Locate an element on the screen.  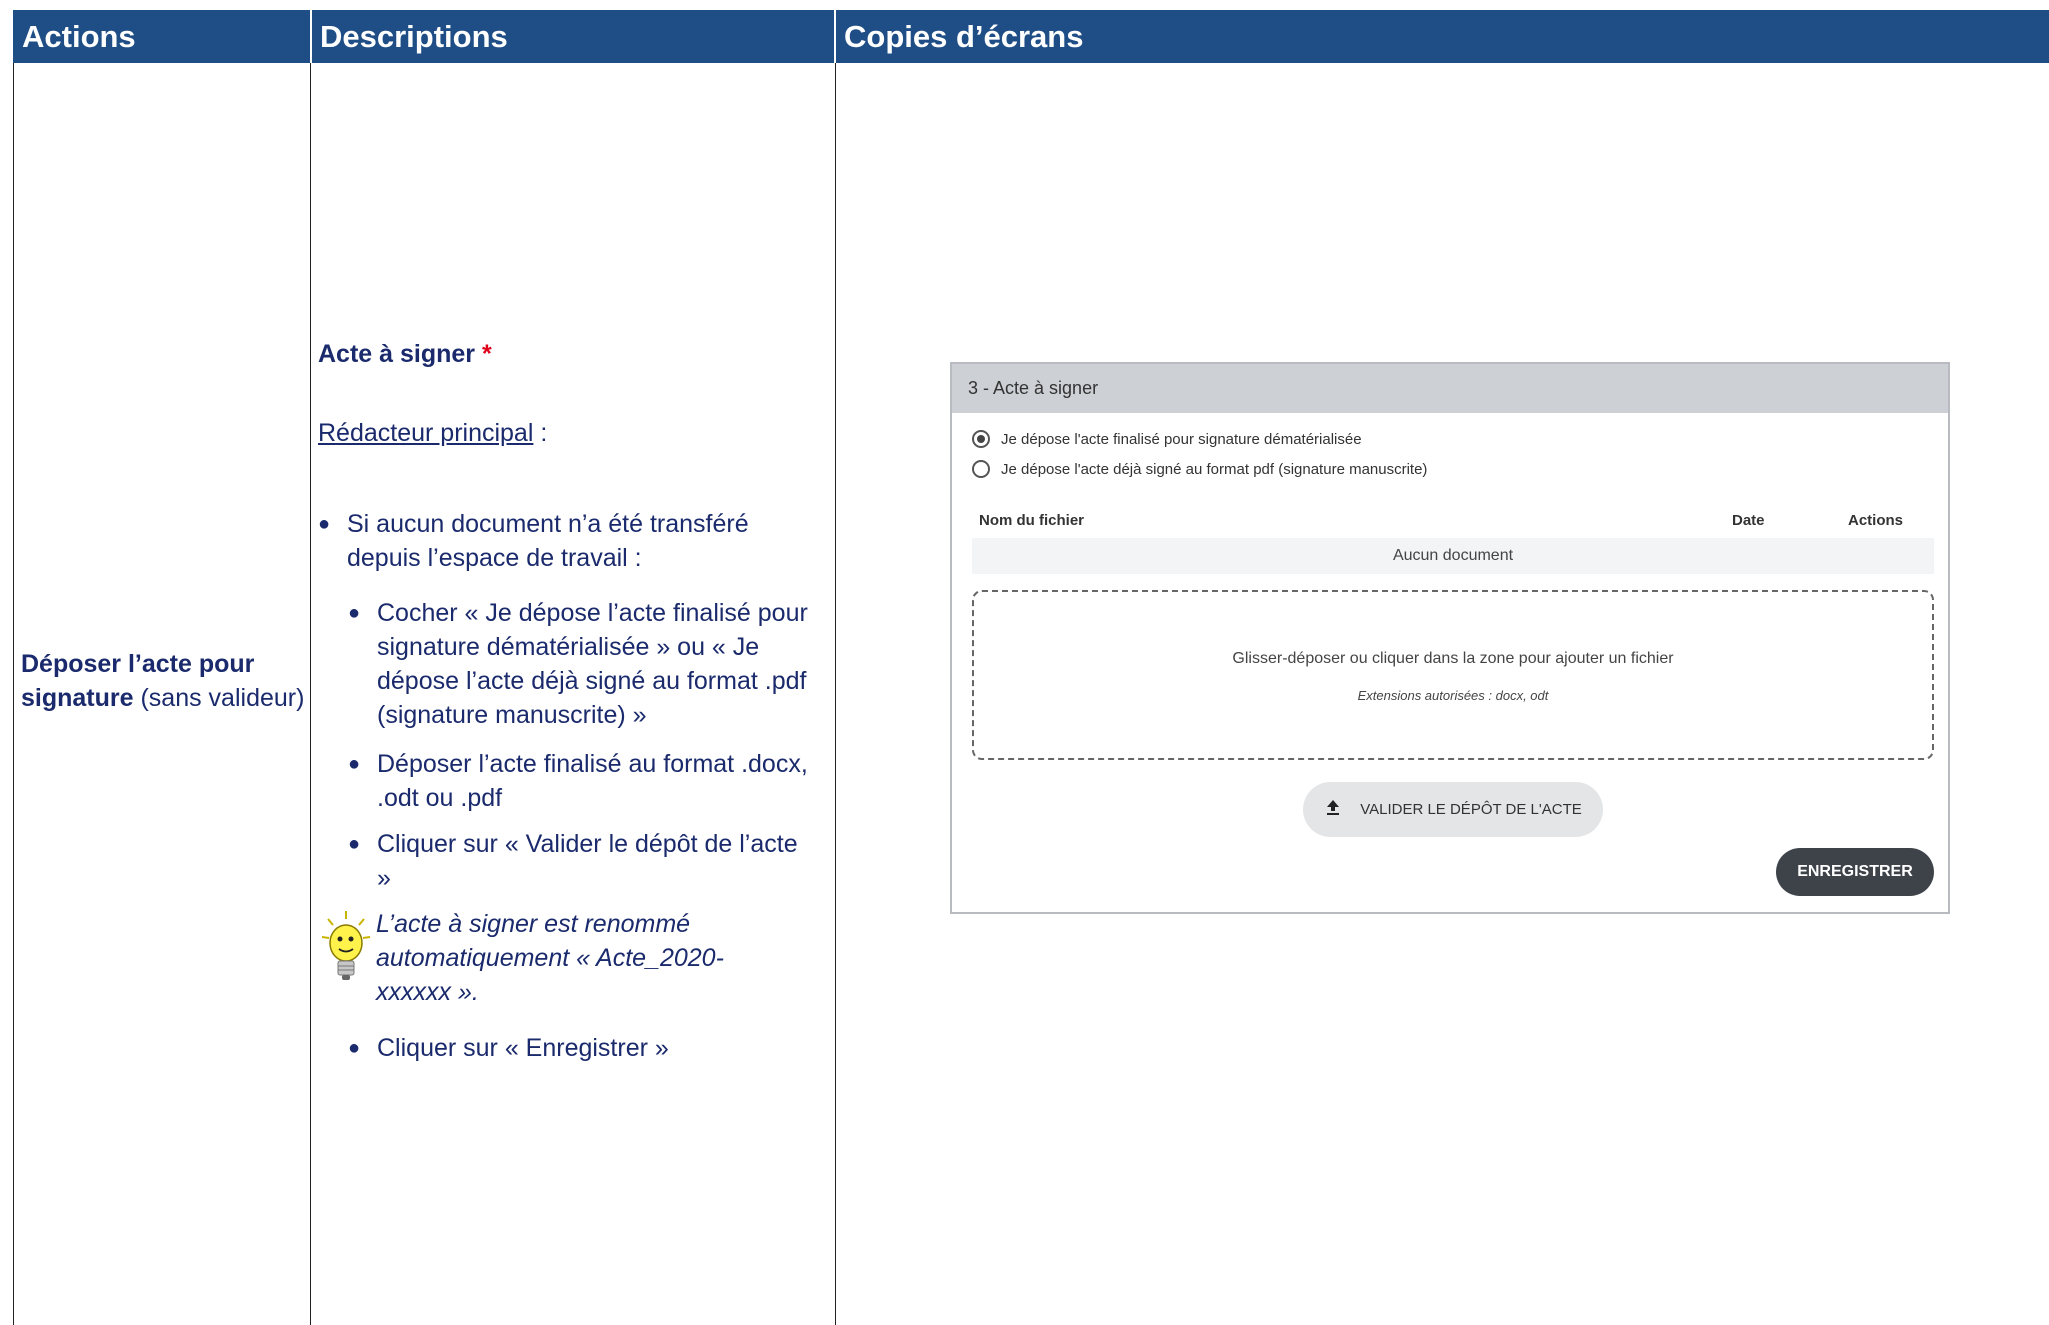
table-header-row: Actions Descriptions Copies d’écrans is located at coordinates (1031, 36).